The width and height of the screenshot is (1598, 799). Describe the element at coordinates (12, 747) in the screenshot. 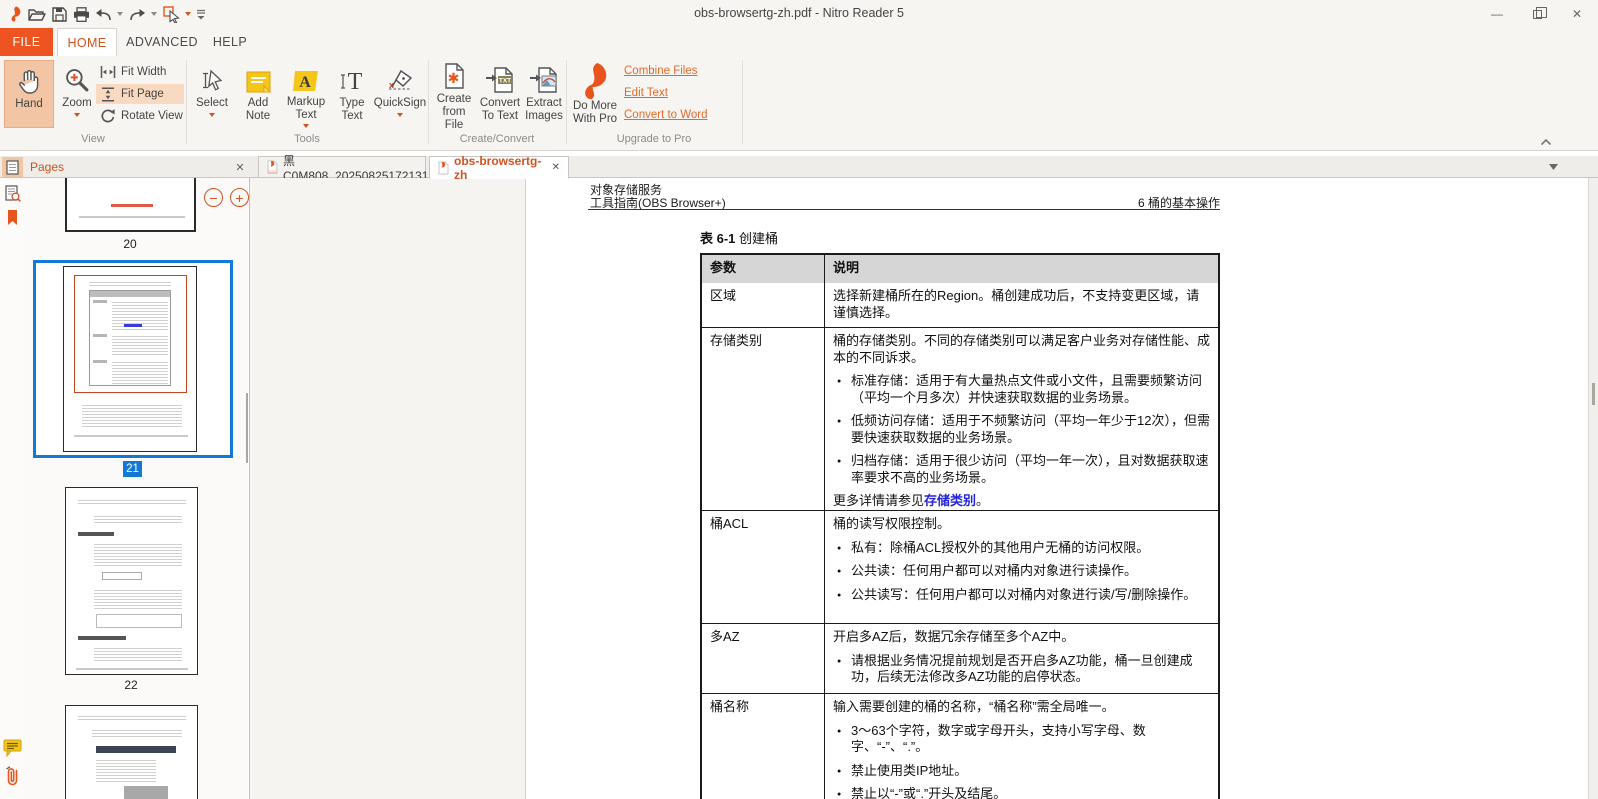

I see `comments-icon` at that location.